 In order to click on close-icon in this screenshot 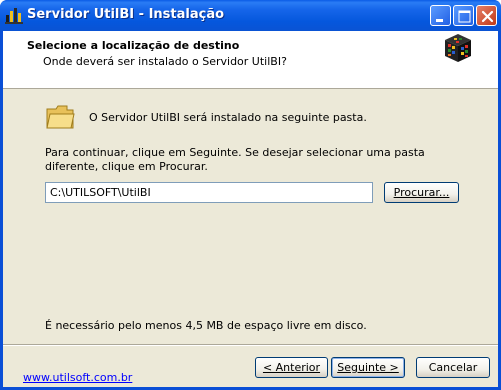, I will do `click(487, 16)`.